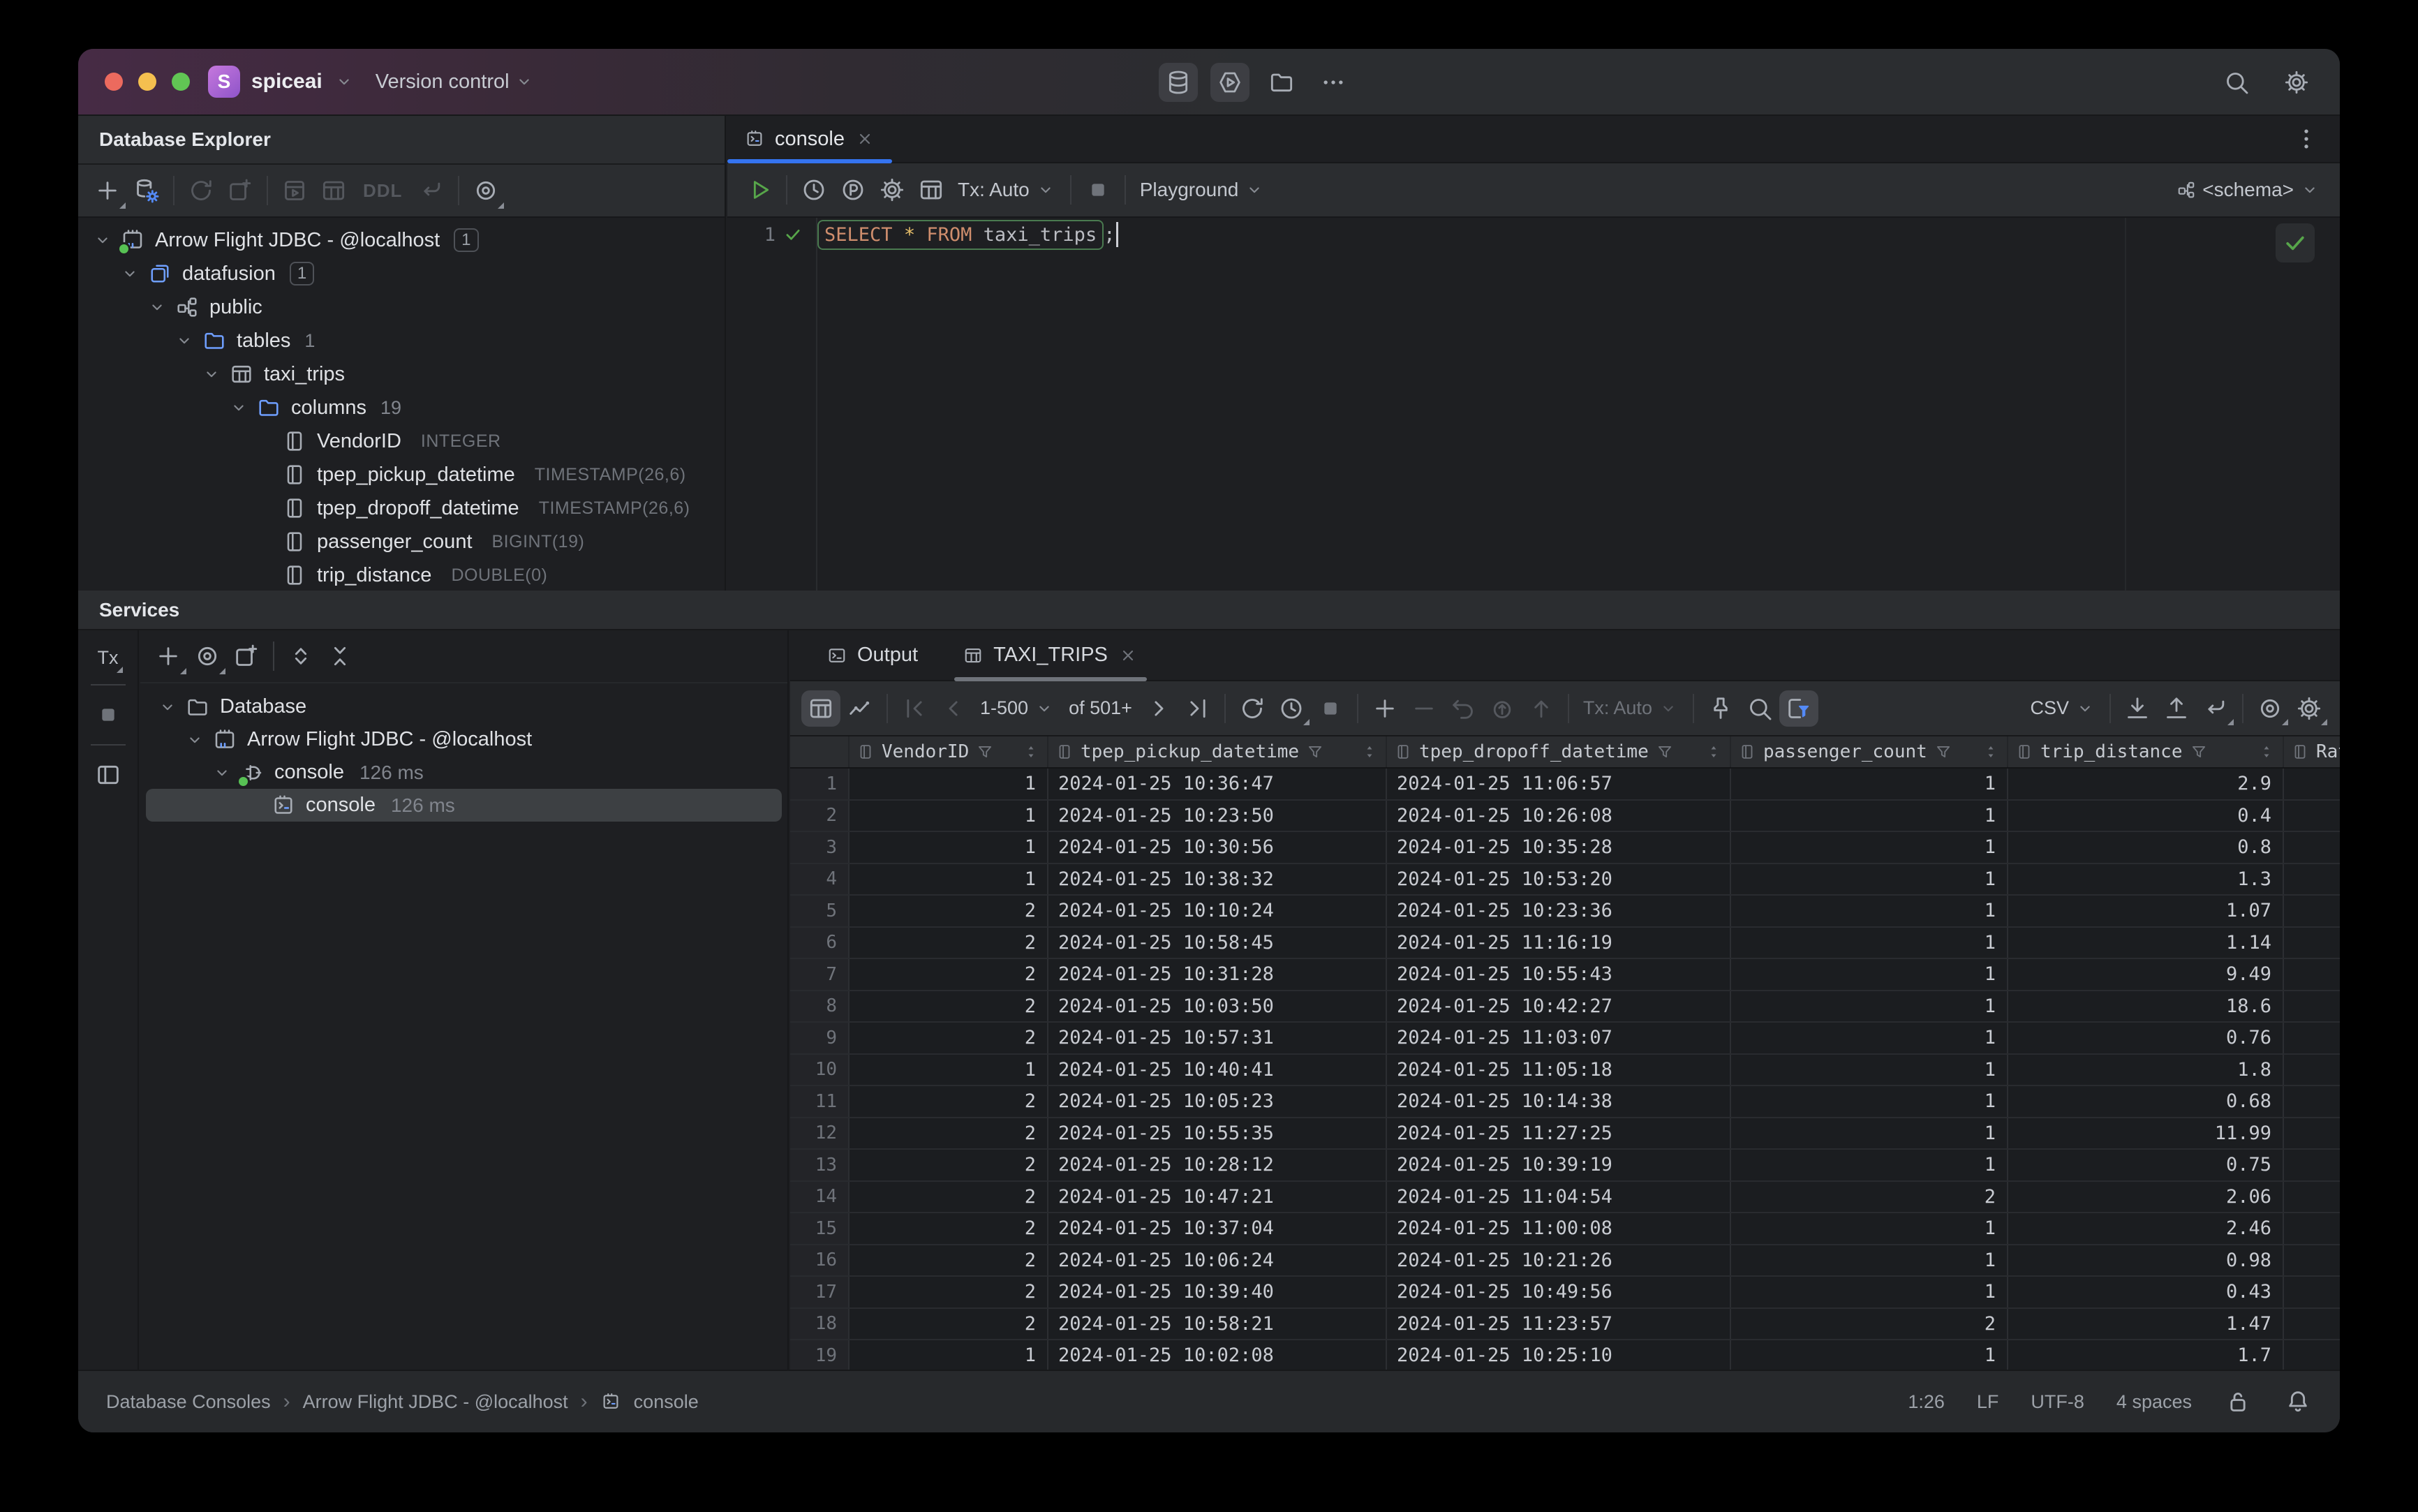 The width and height of the screenshot is (2418, 1512). Describe the element at coordinates (1424, 708) in the screenshot. I see `delete-row-button` at that location.